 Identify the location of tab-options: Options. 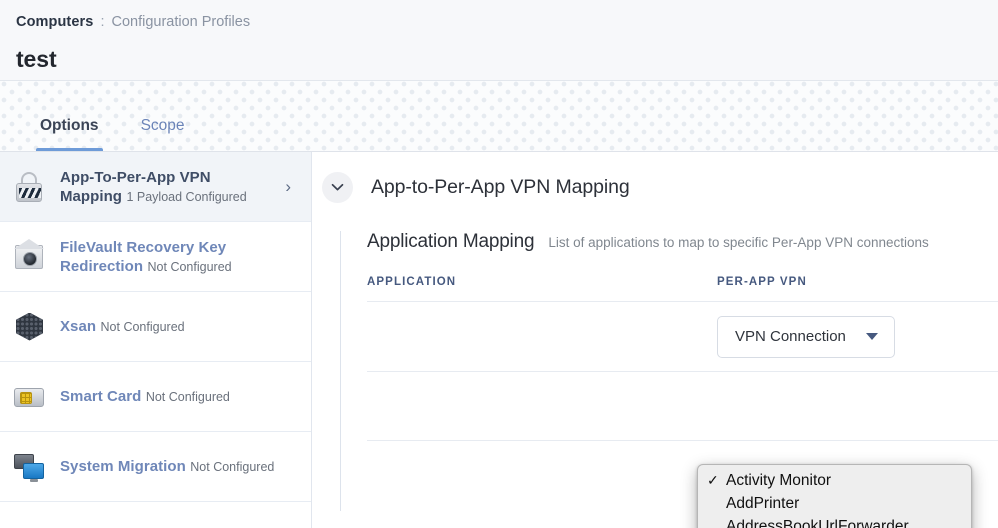
(69, 134).